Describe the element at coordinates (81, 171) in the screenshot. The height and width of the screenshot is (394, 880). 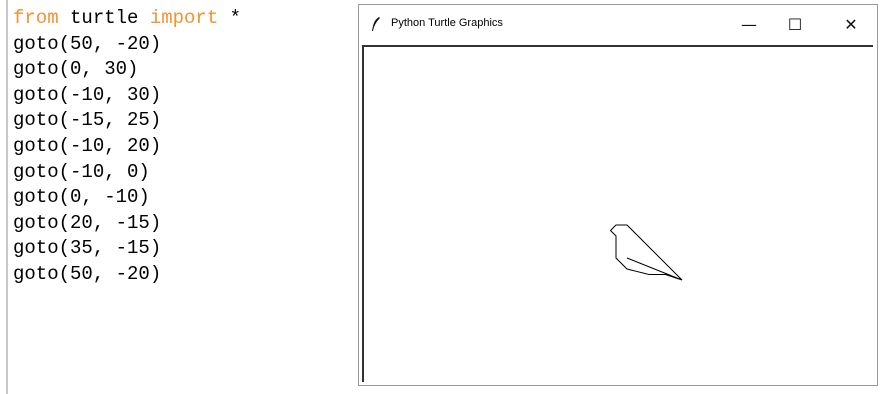
I see `code-token: goto(-10, 0)` at that location.